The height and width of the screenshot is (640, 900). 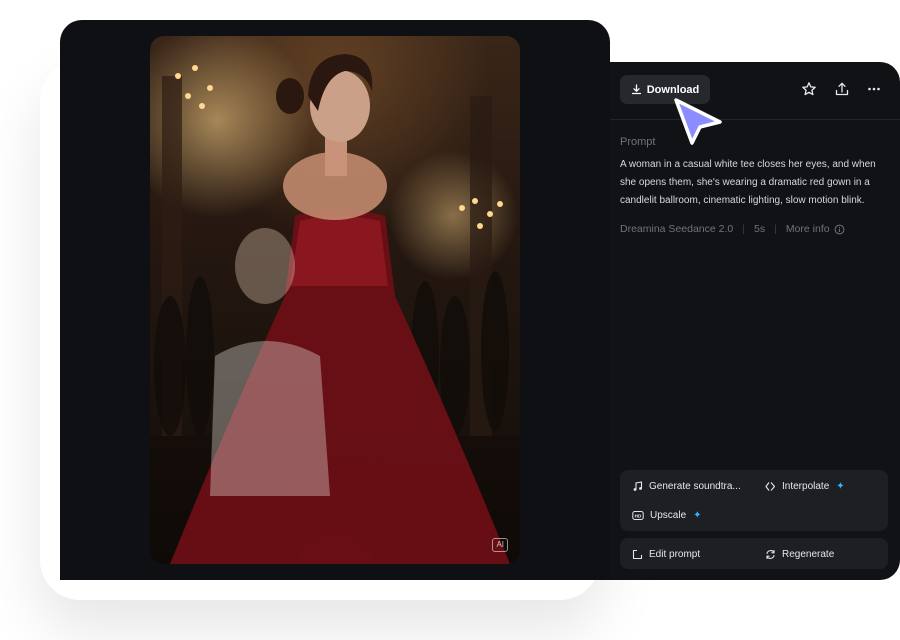 What do you see at coordinates (677, 229) in the screenshot?
I see `model-name: Dreamina Seedance 2.0` at bounding box center [677, 229].